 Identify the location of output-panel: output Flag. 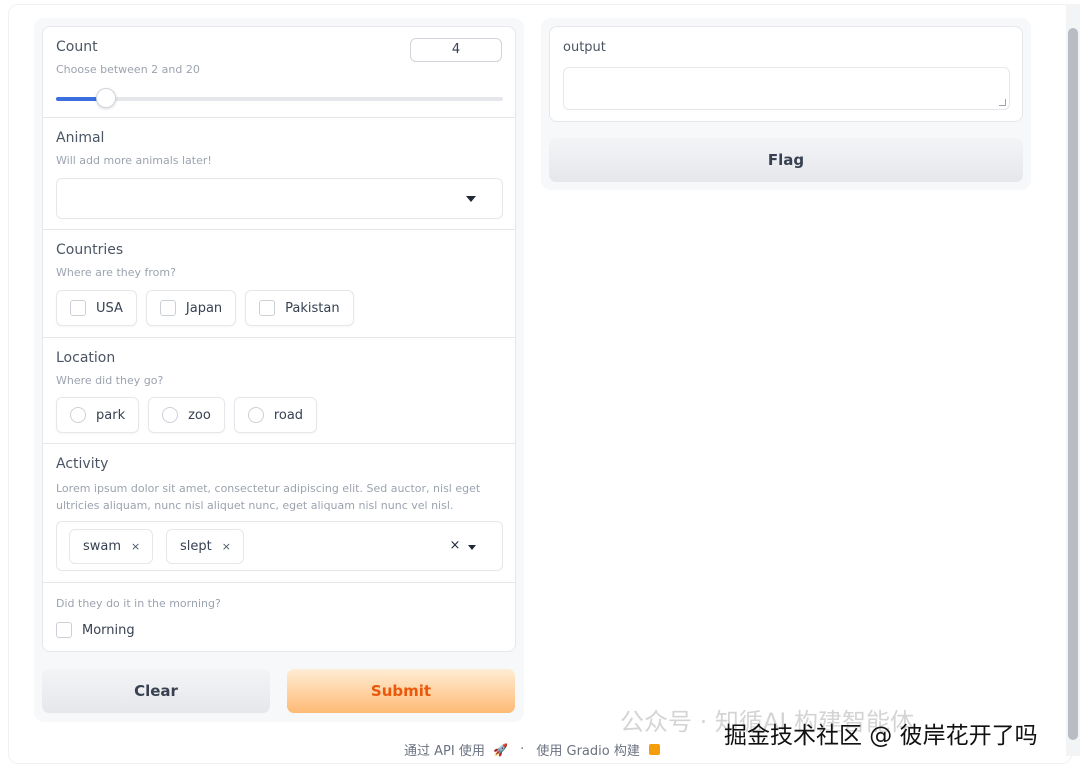
(786, 104).